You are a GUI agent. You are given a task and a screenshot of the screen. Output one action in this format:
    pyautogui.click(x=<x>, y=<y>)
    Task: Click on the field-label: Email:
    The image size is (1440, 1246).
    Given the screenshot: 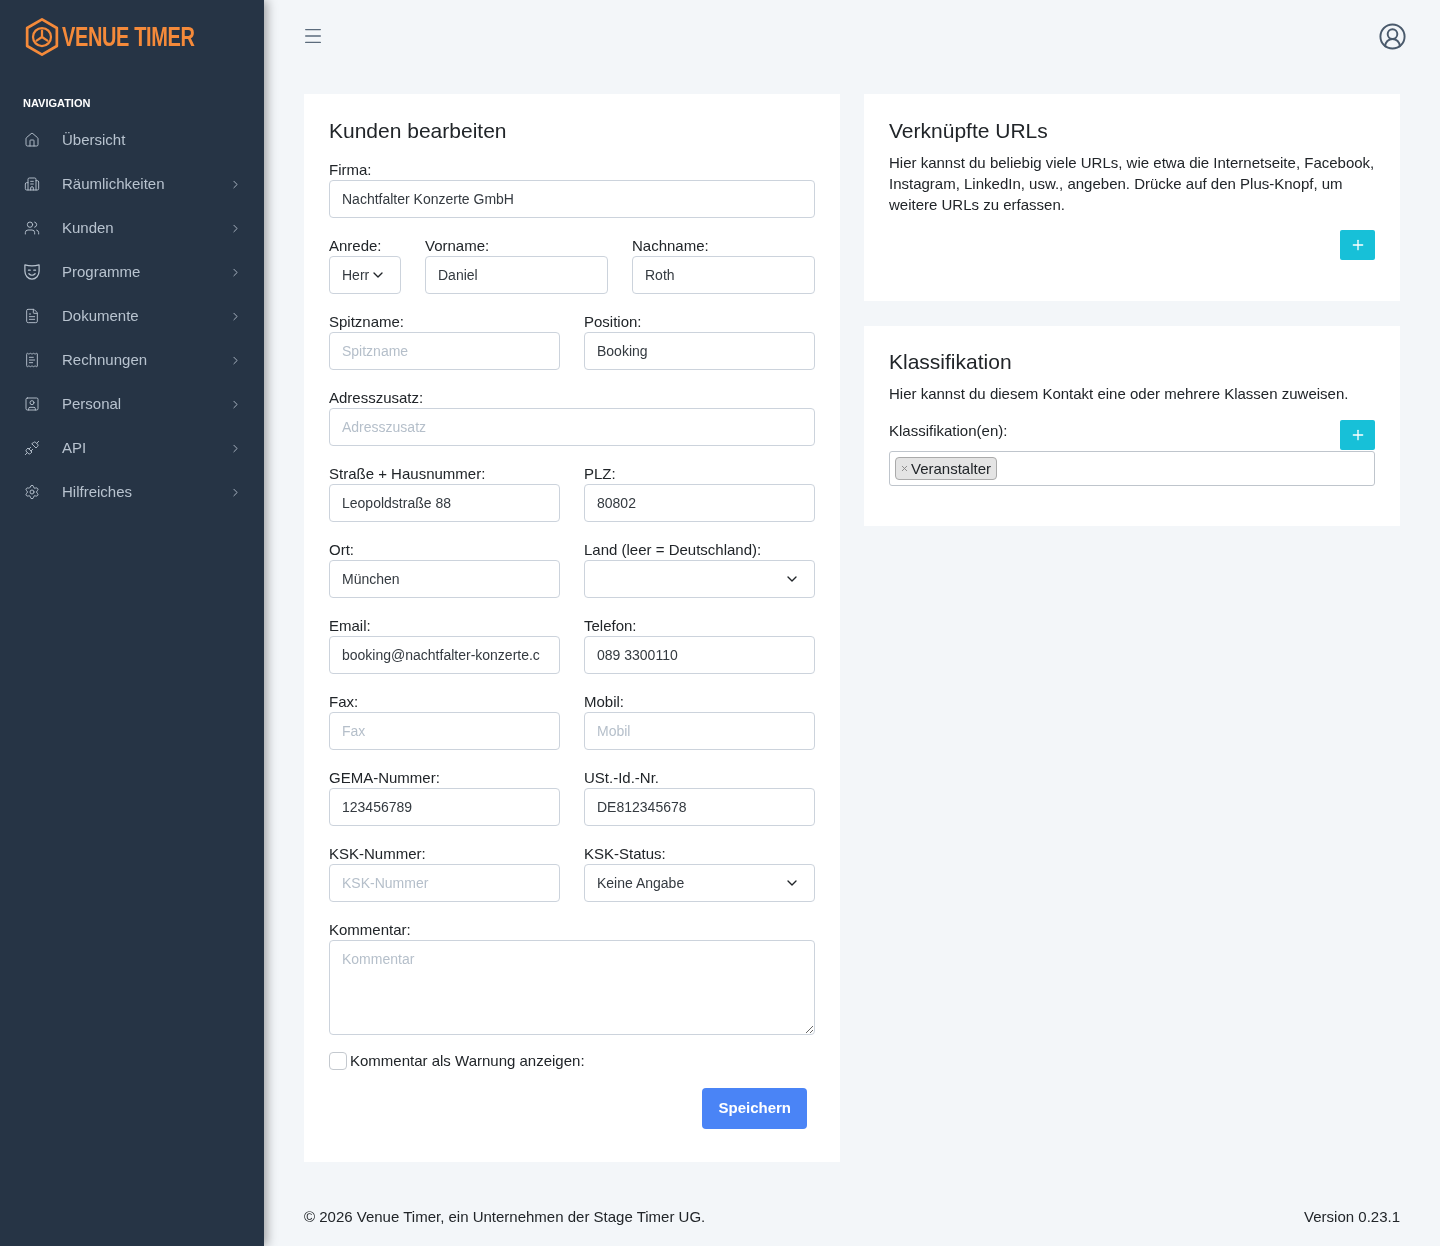 What is the action you would take?
    pyautogui.click(x=350, y=626)
    